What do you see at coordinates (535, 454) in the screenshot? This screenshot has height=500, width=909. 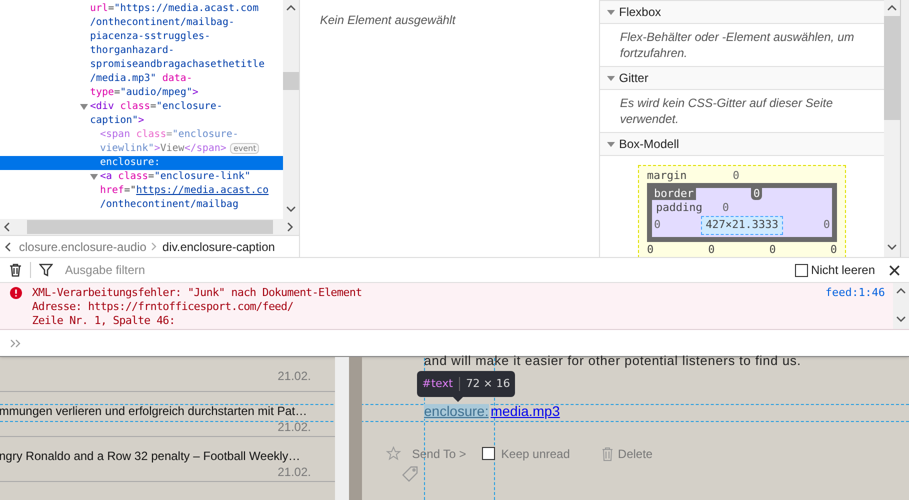 I see `checkbox-label: Keep unread` at bounding box center [535, 454].